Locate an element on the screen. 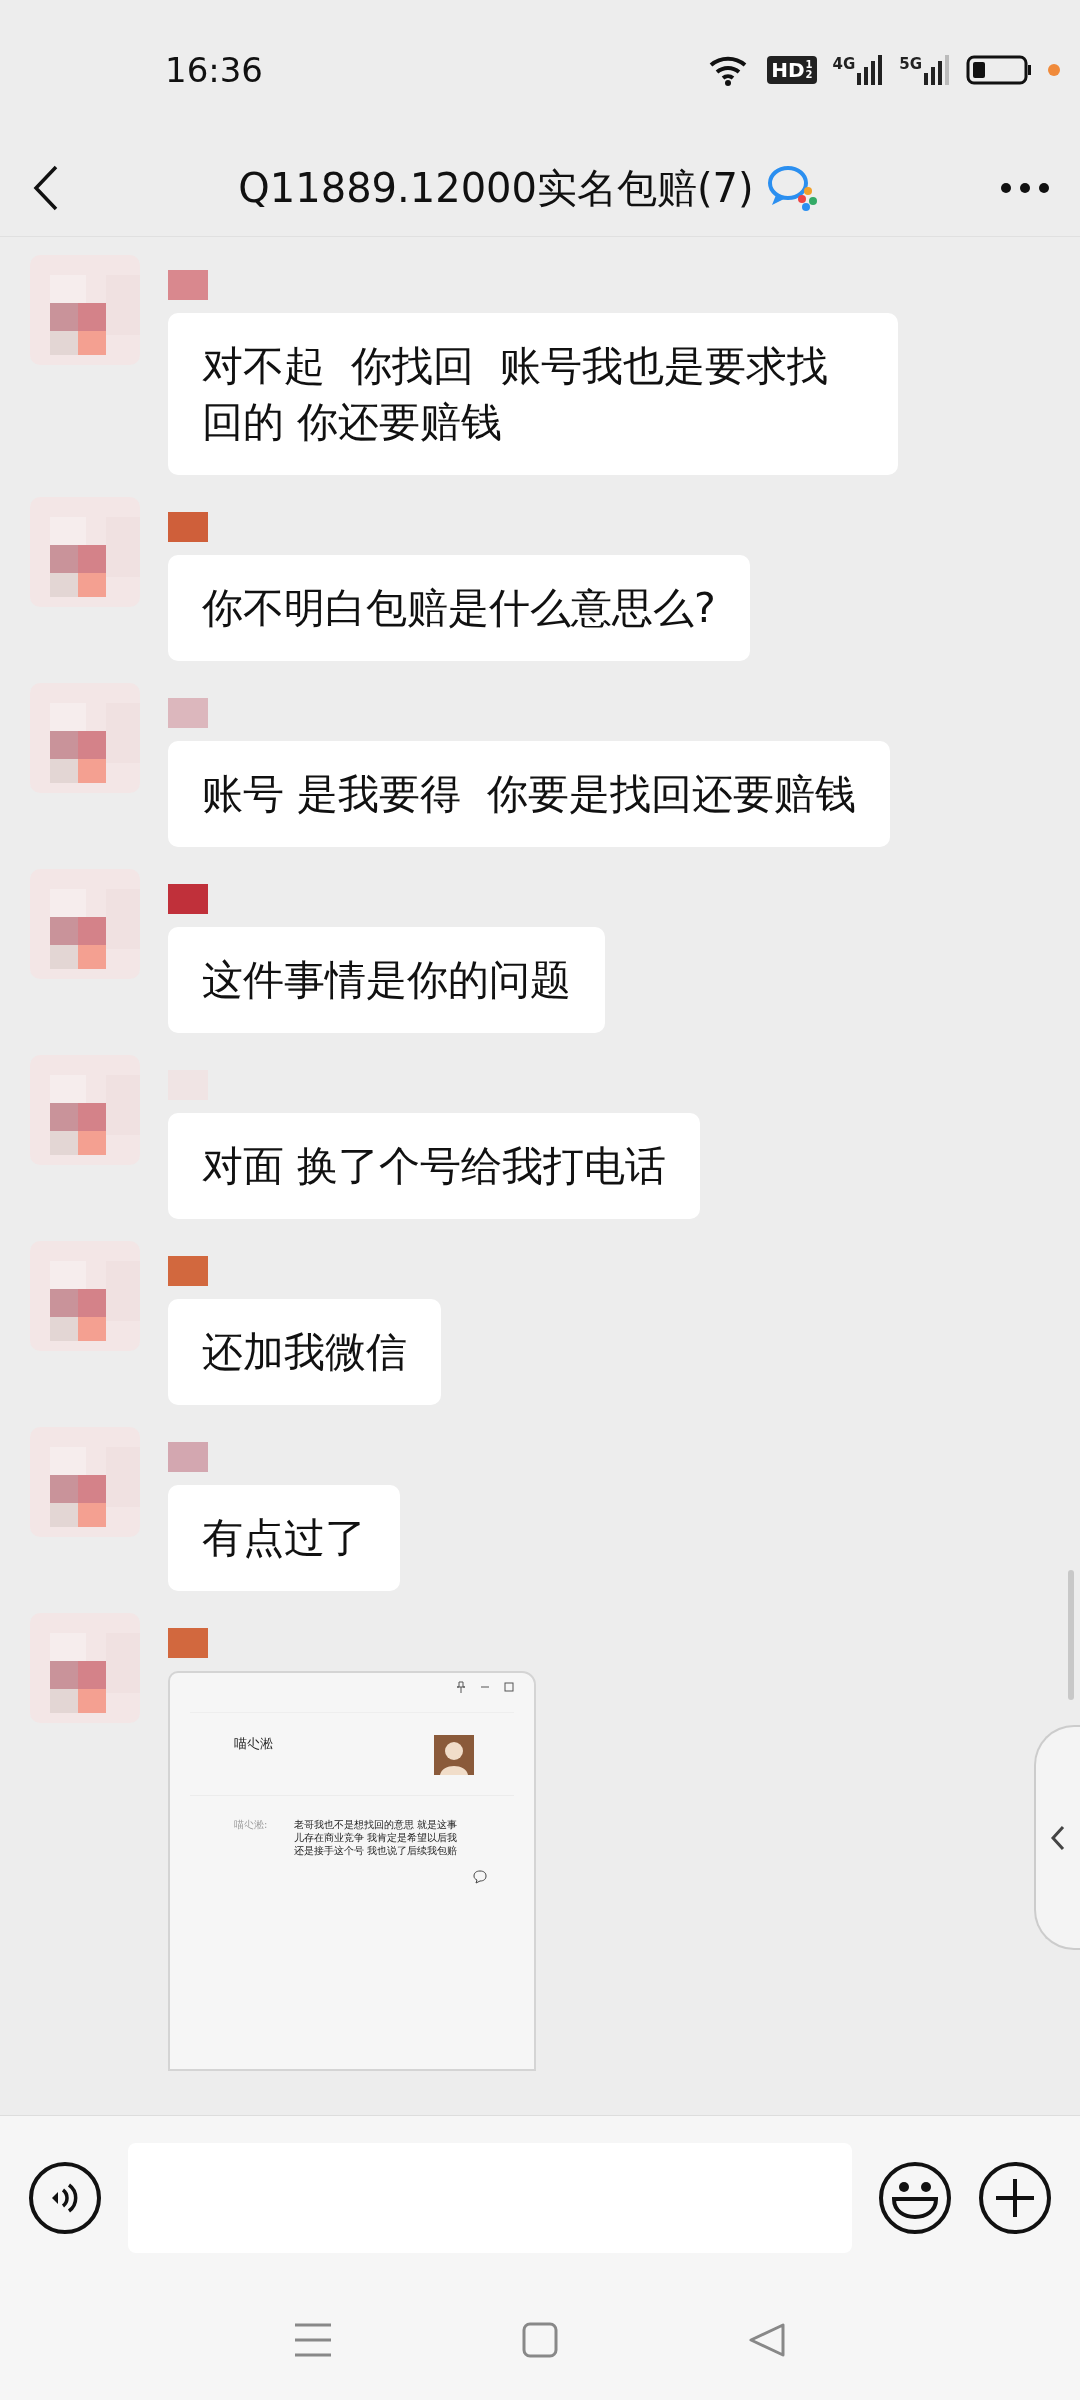 The image size is (1080, 2400). message-text: 老哥我也不是想找回的意思 就是这事儿存在商业竞争 我肯定是希望以后我还是接手这个号 我也说了后续我包赔 is located at coordinates (376, 1837).